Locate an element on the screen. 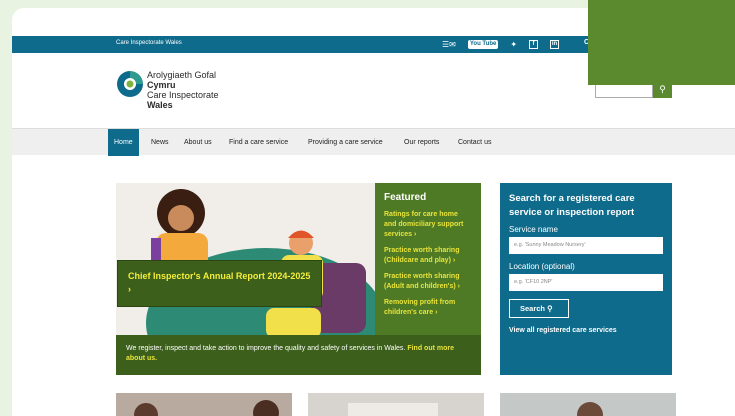 This screenshot has width=735, height=416. linkedin-icon: in is located at coordinates (555, 44).